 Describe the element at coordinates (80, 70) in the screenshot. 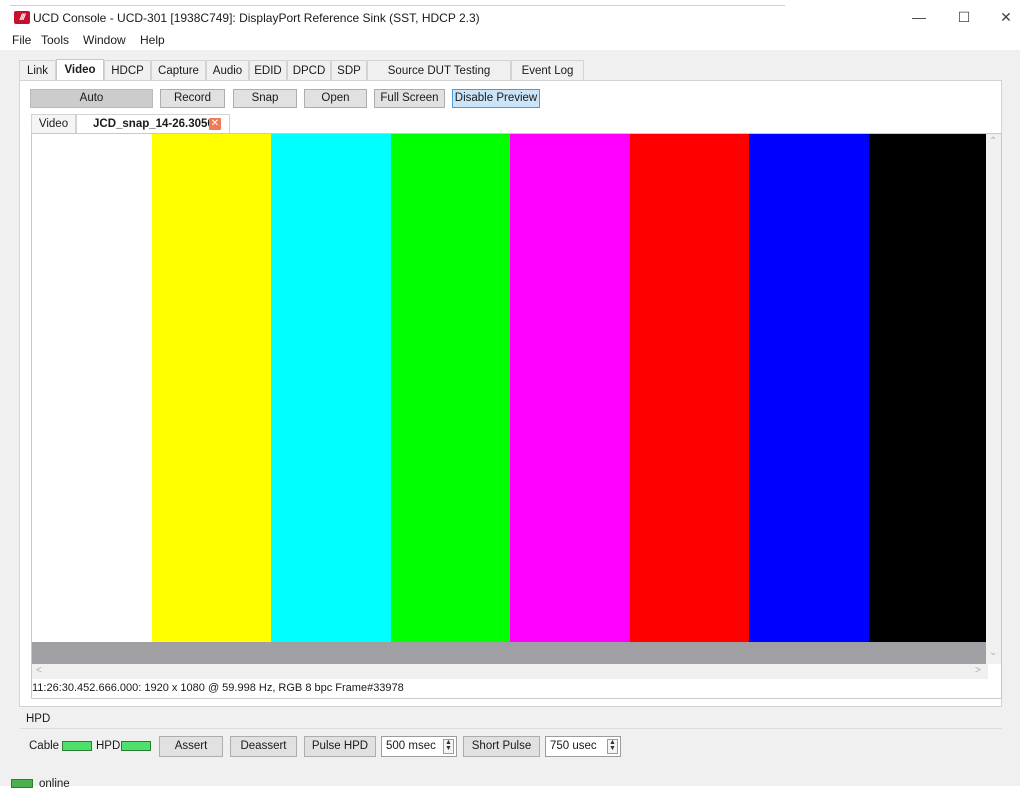

I see `tab-video: Video` at that location.